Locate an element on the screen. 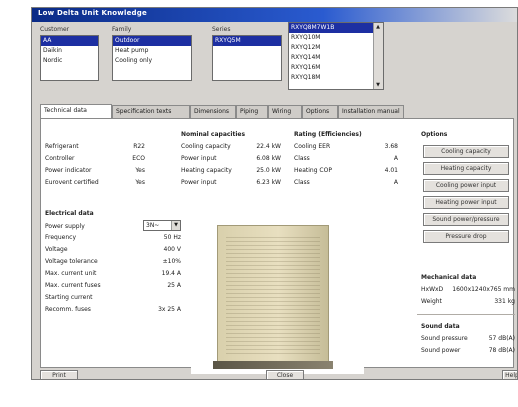 The image size is (518, 407). row-label: Frequency is located at coordinates (60, 237).